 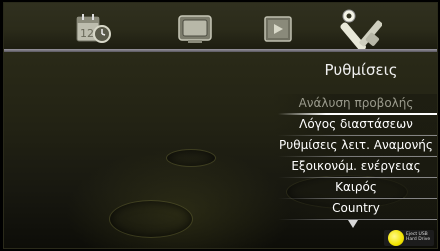 What do you see at coordinates (361, 29) in the screenshot?
I see `settings-tools-icon` at bounding box center [361, 29].